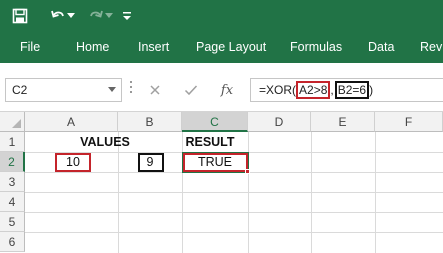 This screenshot has width=443, height=253. I want to click on customize-toolbar-icon, so click(127, 16).